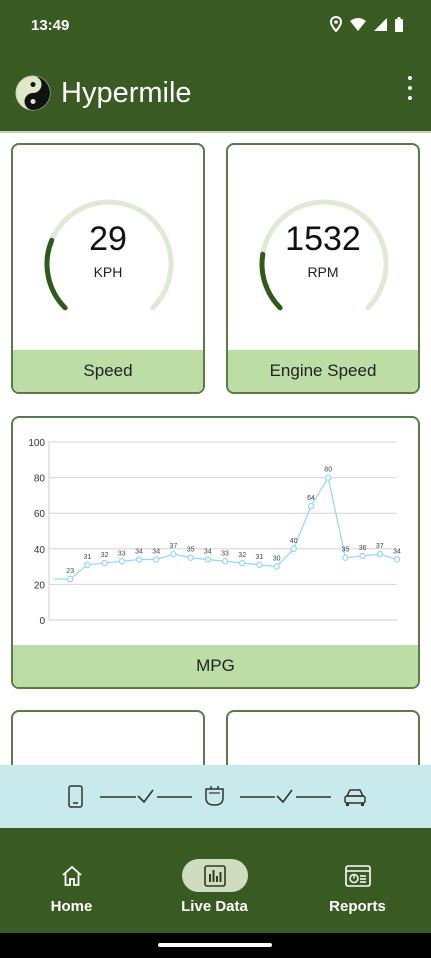  I want to click on nav-home: Home, so click(71, 880).